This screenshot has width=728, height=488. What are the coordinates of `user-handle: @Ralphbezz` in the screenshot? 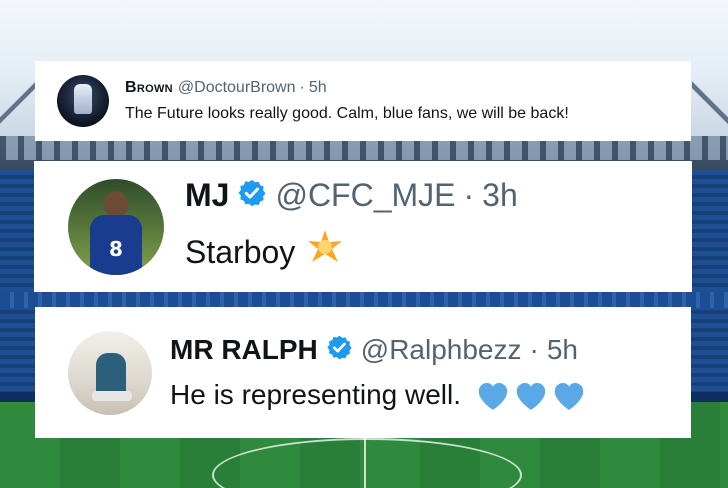 It's located at (441, 350).